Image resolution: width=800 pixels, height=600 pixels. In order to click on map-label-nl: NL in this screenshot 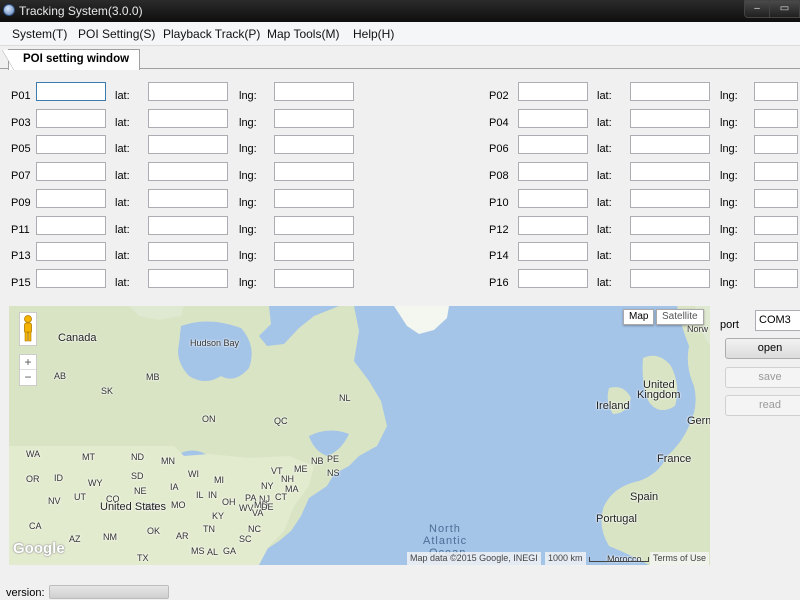, I will do `click(345, 398)`.